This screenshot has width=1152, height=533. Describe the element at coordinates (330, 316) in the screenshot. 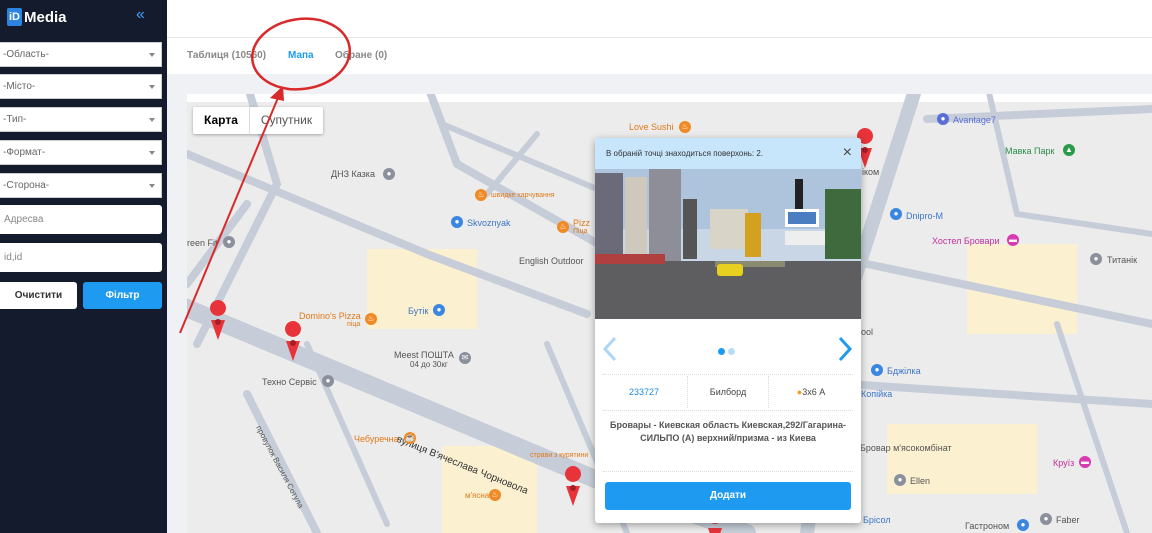

I see `map-label-dominos: Domino's Pizza` at that location.